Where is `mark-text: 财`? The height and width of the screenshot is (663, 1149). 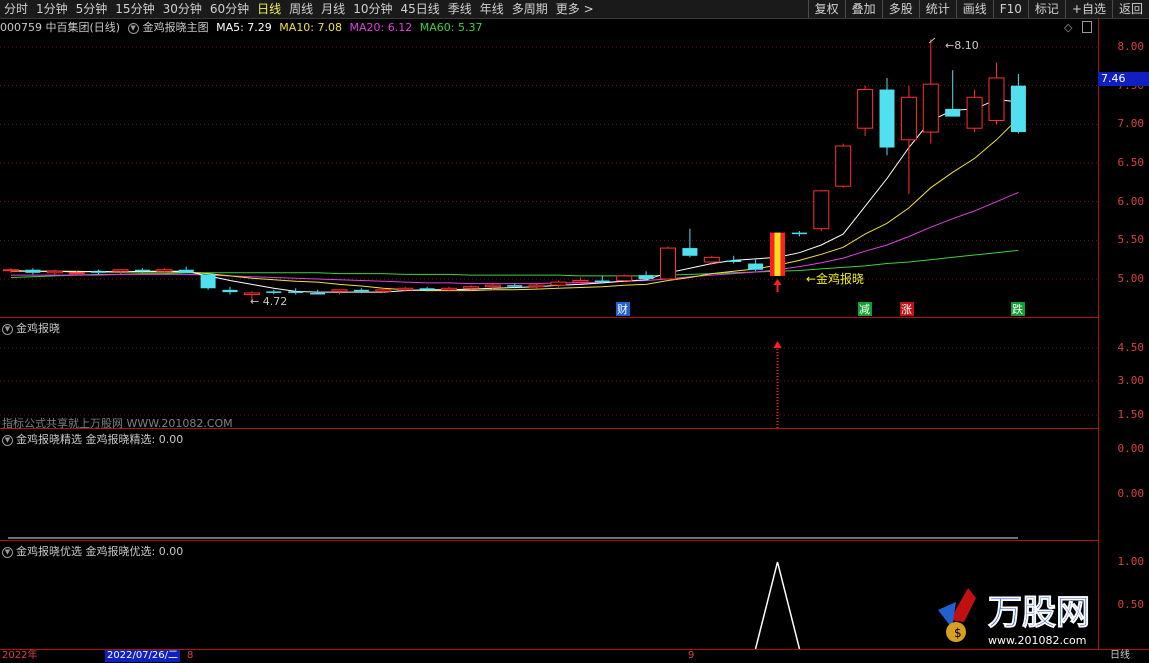 mark-text: 财 is located at coordinates (622, 309).